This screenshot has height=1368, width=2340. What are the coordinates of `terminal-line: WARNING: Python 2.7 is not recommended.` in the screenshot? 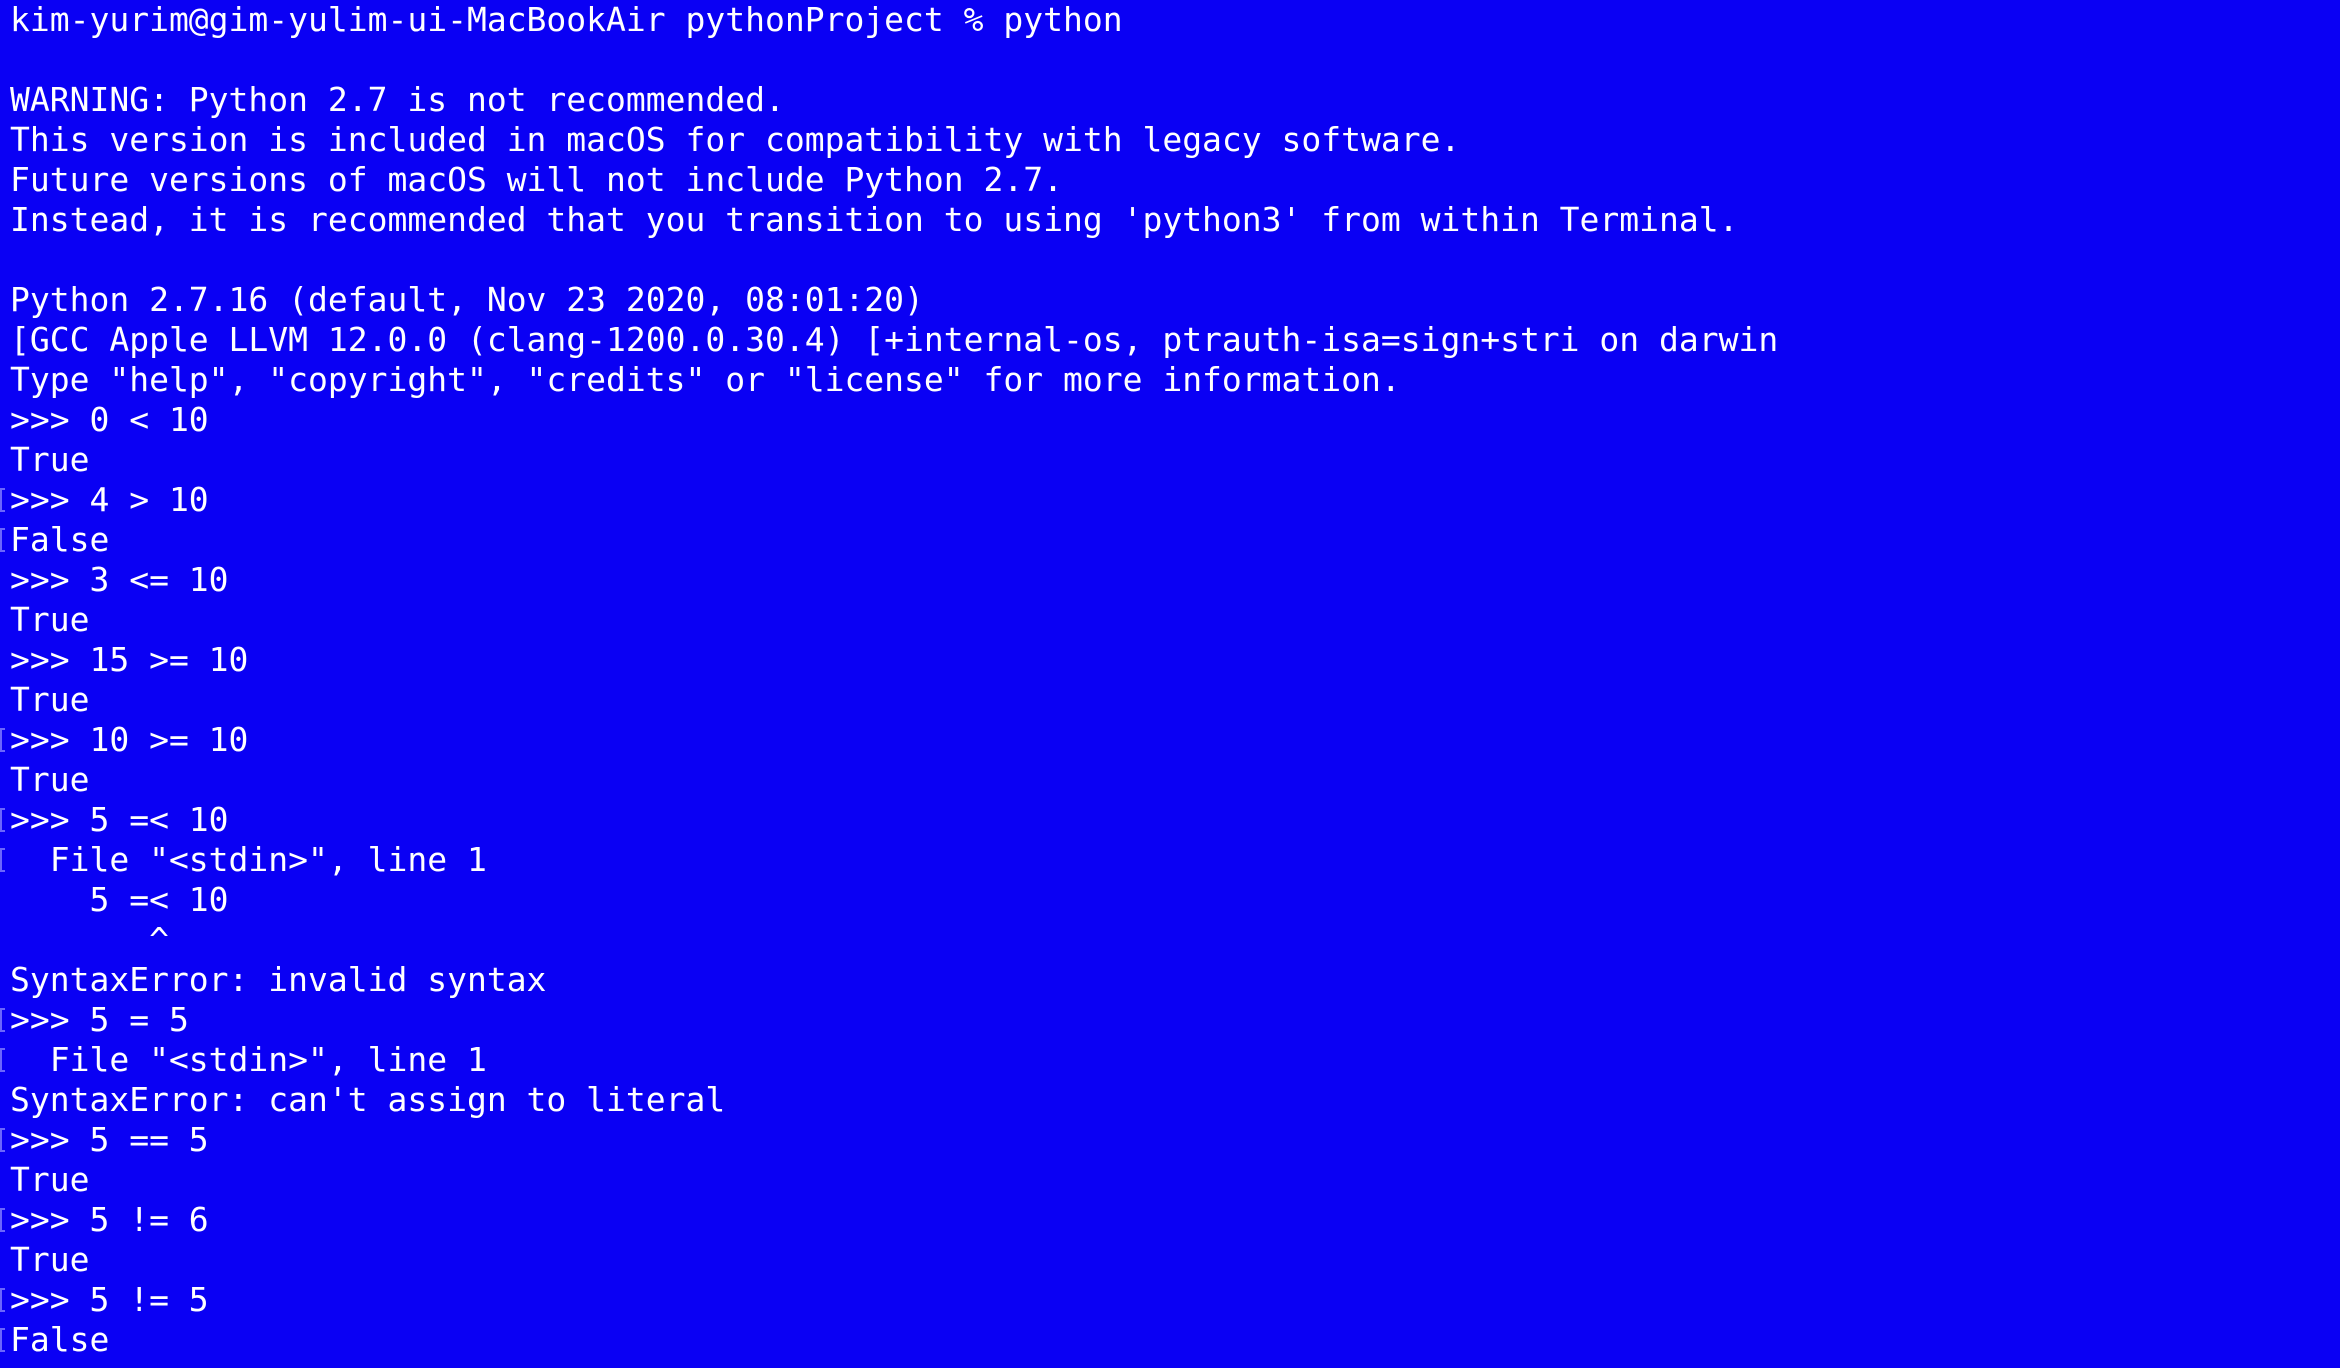 It's located at (1170, 100).